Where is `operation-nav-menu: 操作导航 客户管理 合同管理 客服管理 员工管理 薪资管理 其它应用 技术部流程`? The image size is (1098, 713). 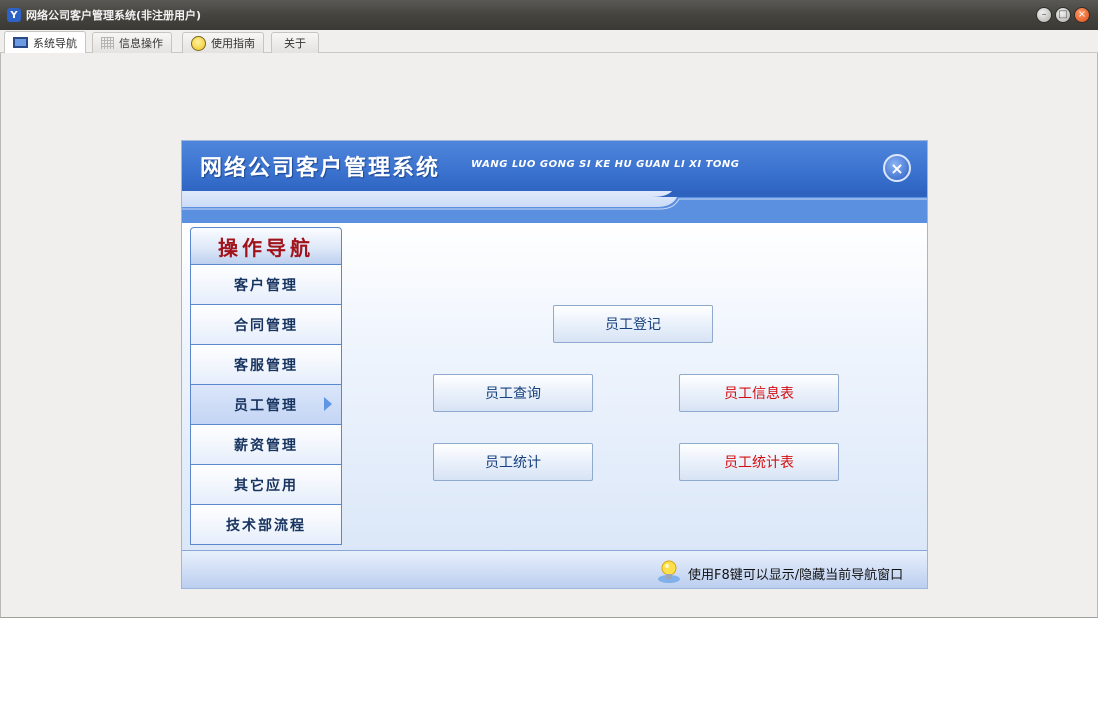 operation-nav-menu: 操作导航 客户管理 合同管理 客服管理 员工管理 薪资管理 其它应用 技术部流程 is located at coordinates (266, 386).